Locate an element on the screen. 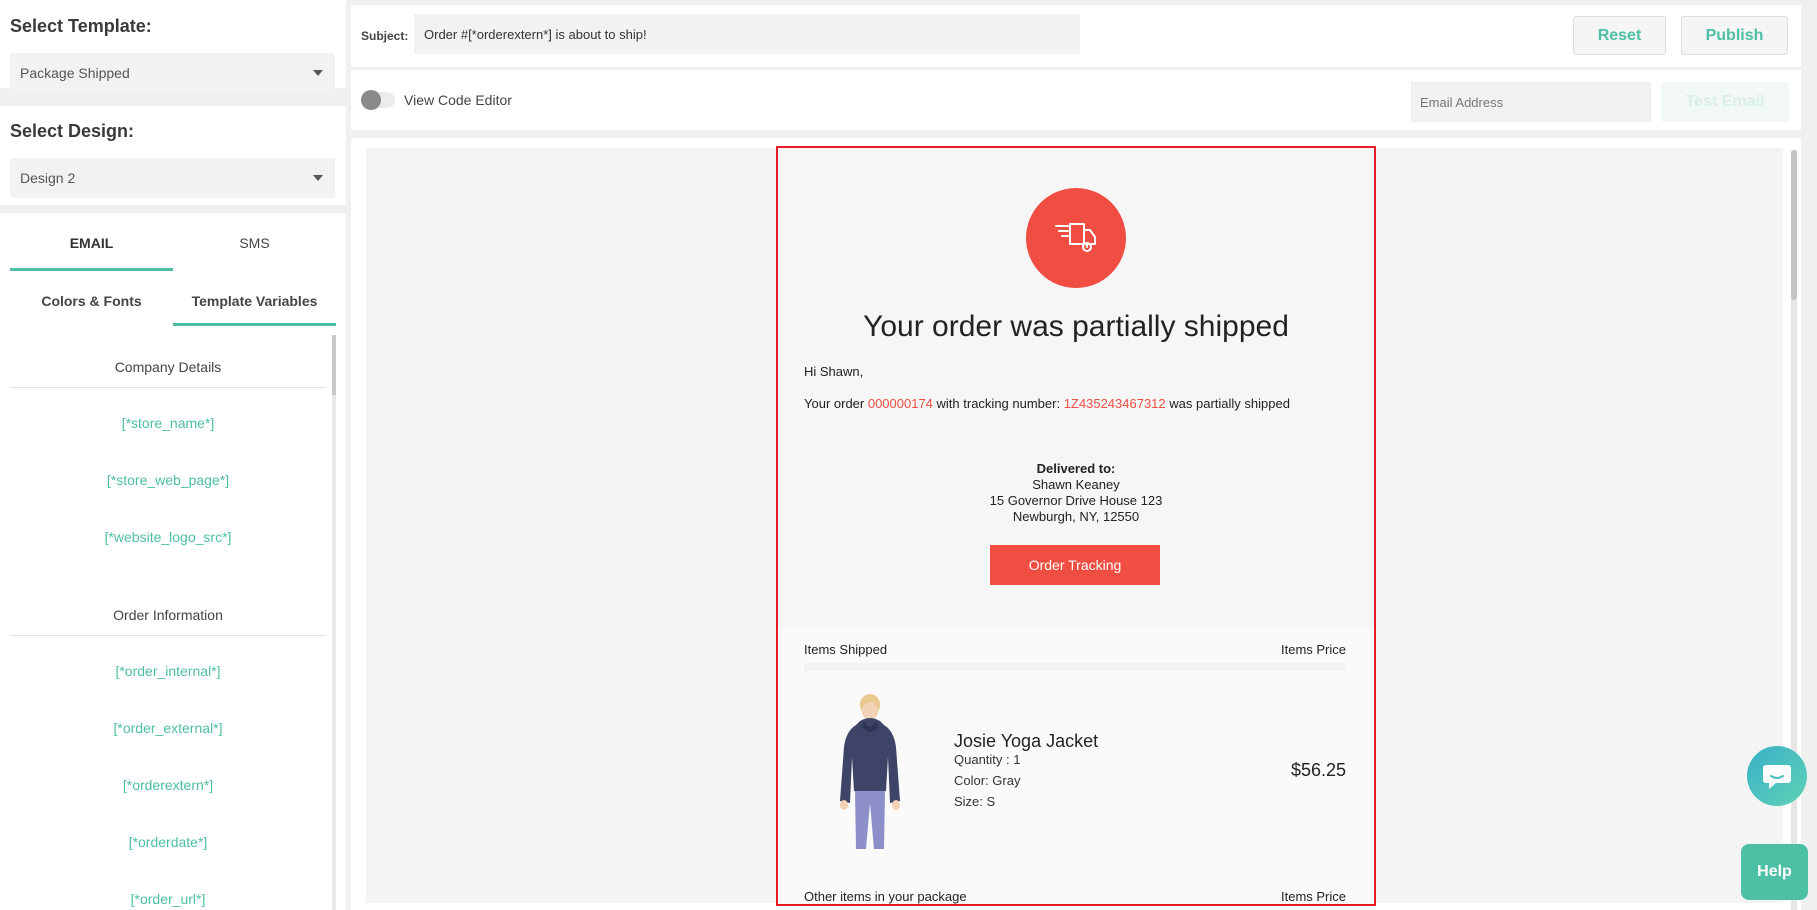 The height and width of the screenshot is (910, 1817). help-button: Help is located at coordinates (1774, 872).